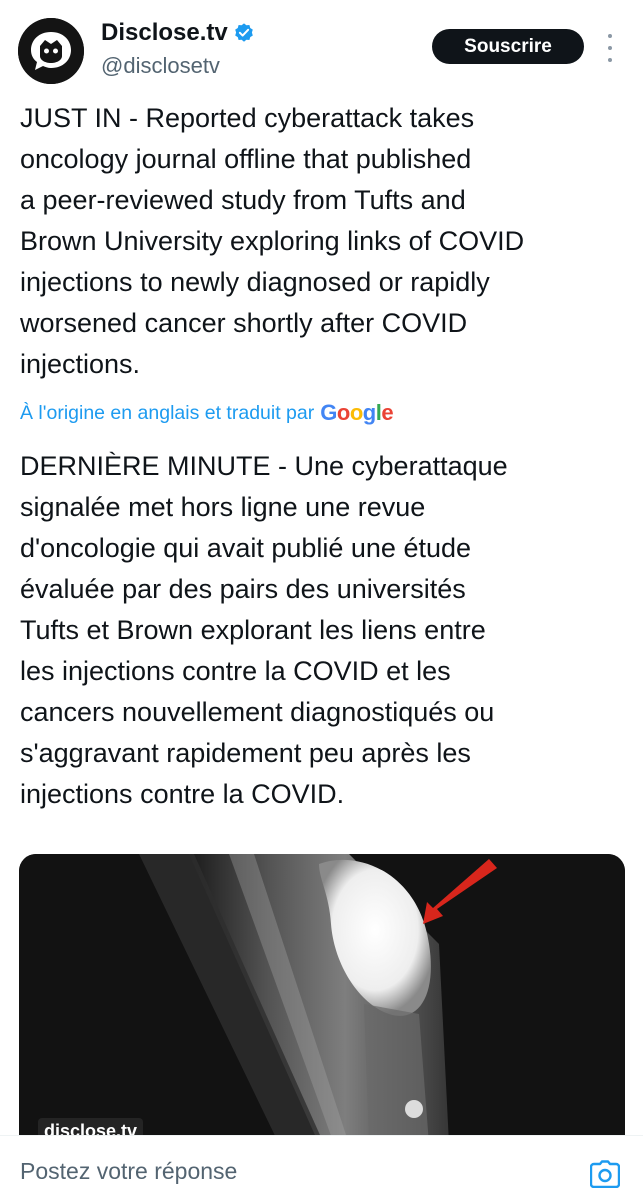  I want to click on text-line: injections., so click(80, 364).